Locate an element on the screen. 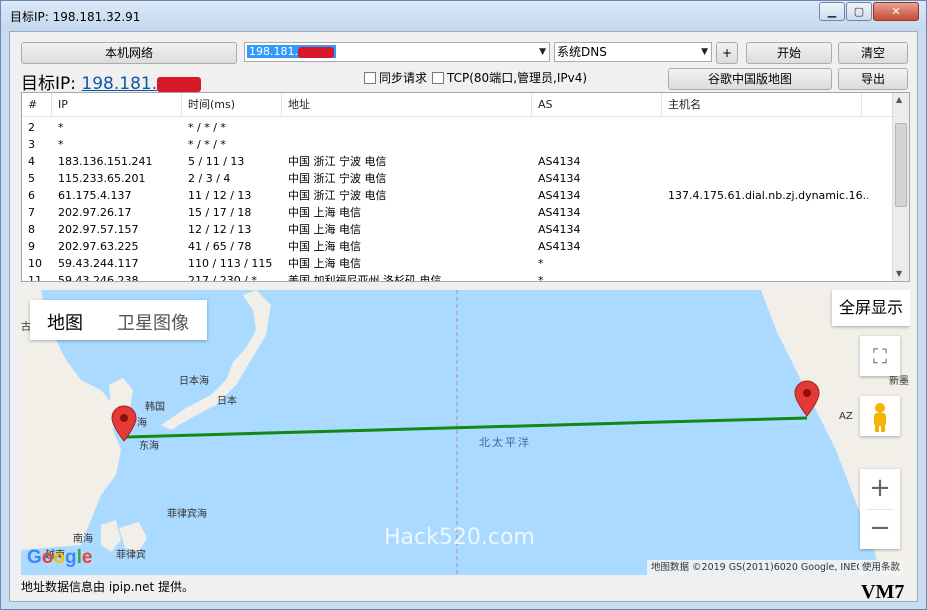  maximize-button: ▢ is located at coordinates (859, 11).